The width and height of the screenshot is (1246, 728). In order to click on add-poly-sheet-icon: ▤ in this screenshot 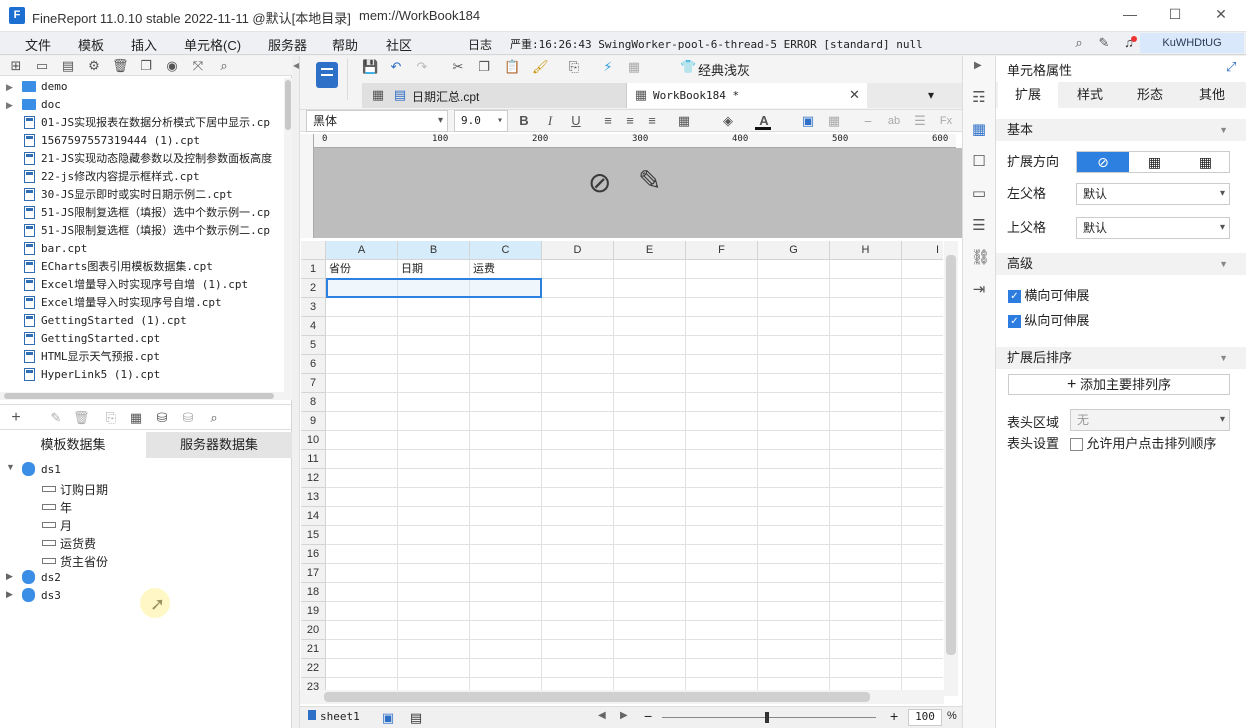, I will do `click(416, 718)`.